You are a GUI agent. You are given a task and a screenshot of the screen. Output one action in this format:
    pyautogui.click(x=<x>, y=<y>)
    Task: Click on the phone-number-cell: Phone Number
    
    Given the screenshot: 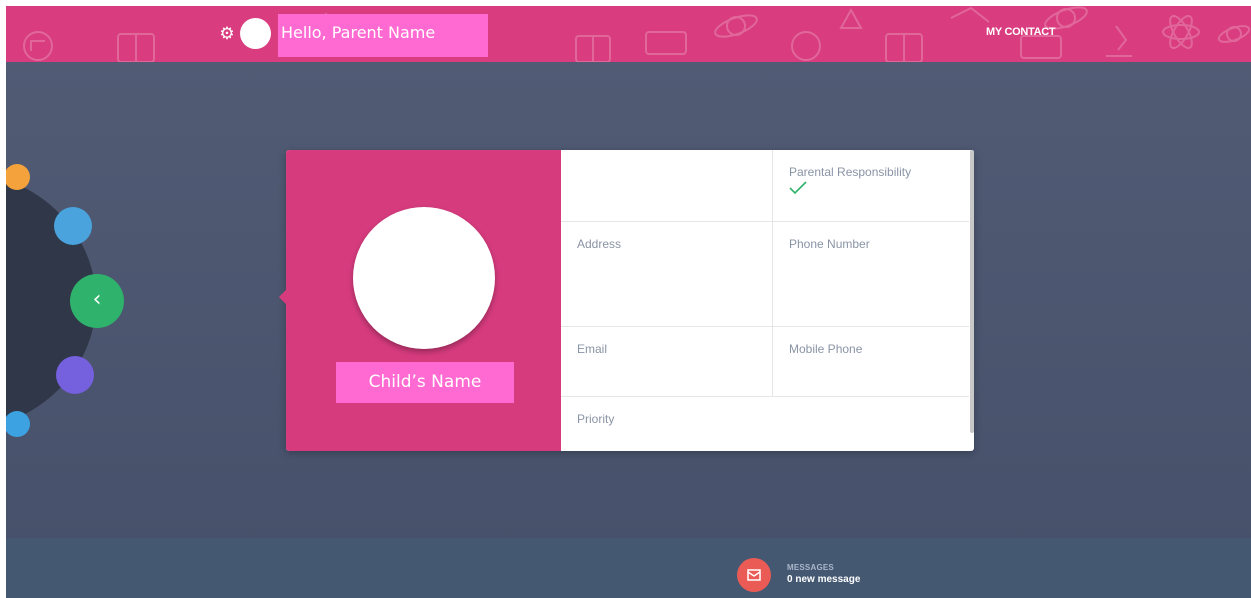 What is the action you would take?
    pyautogui.click(x=871, y=274)
    